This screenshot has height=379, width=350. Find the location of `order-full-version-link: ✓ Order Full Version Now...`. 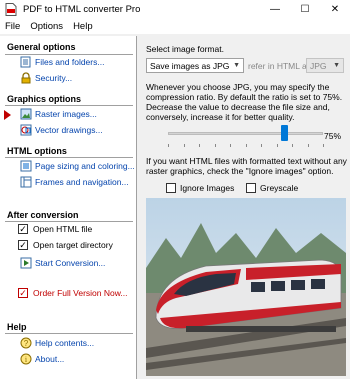

order-full-version-link: ✓ Order Full Version Now... is located at coordinates (72, 293).